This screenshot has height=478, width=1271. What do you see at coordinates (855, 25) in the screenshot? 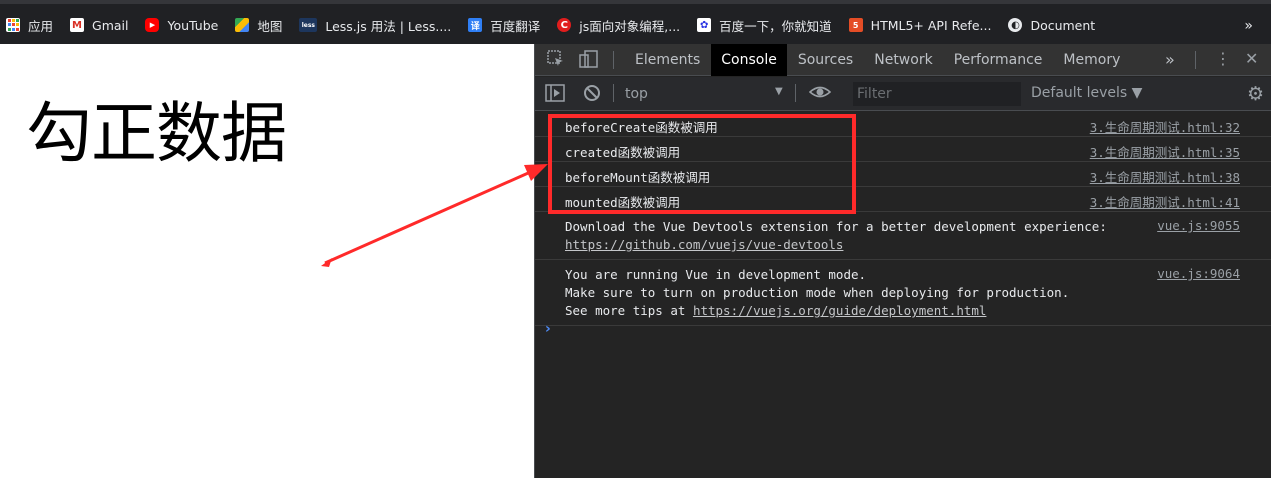
I see `html5-icon: 5` at bounding box center [855, 25].